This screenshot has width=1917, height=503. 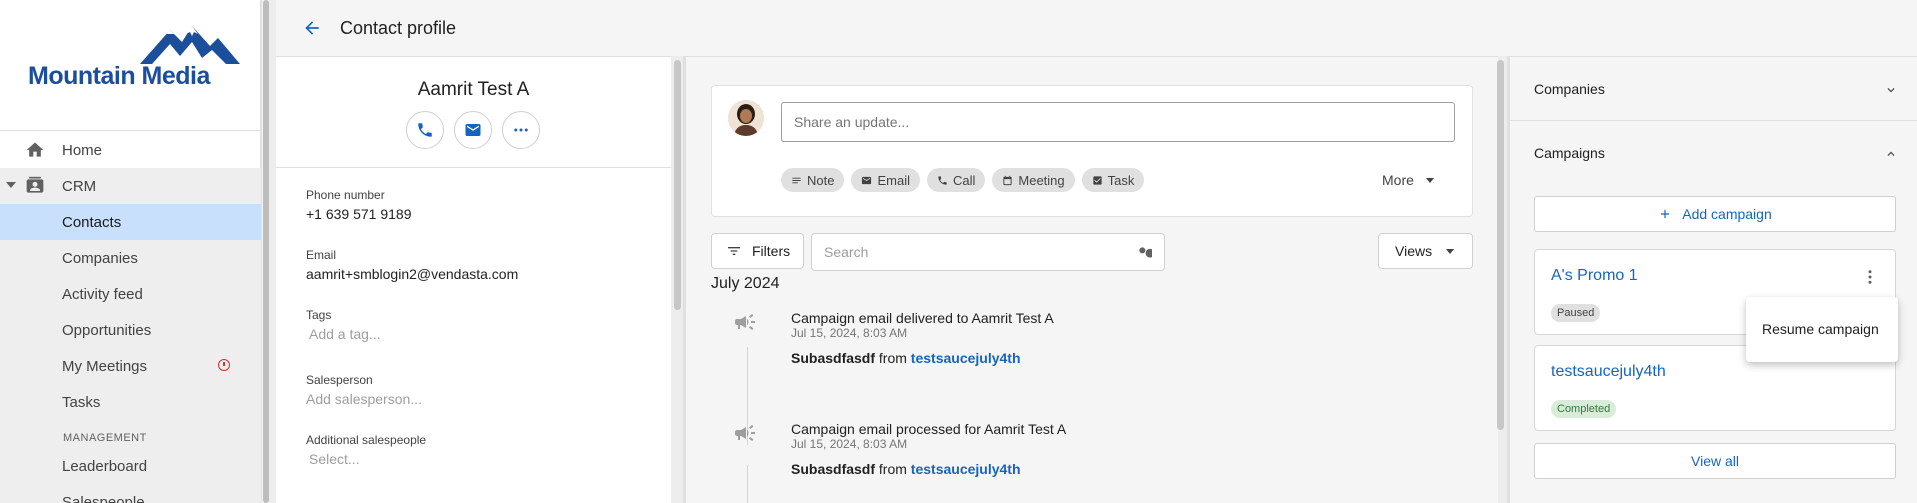 I want to click on page-title: Contact profile, so click(x=398, y=28).